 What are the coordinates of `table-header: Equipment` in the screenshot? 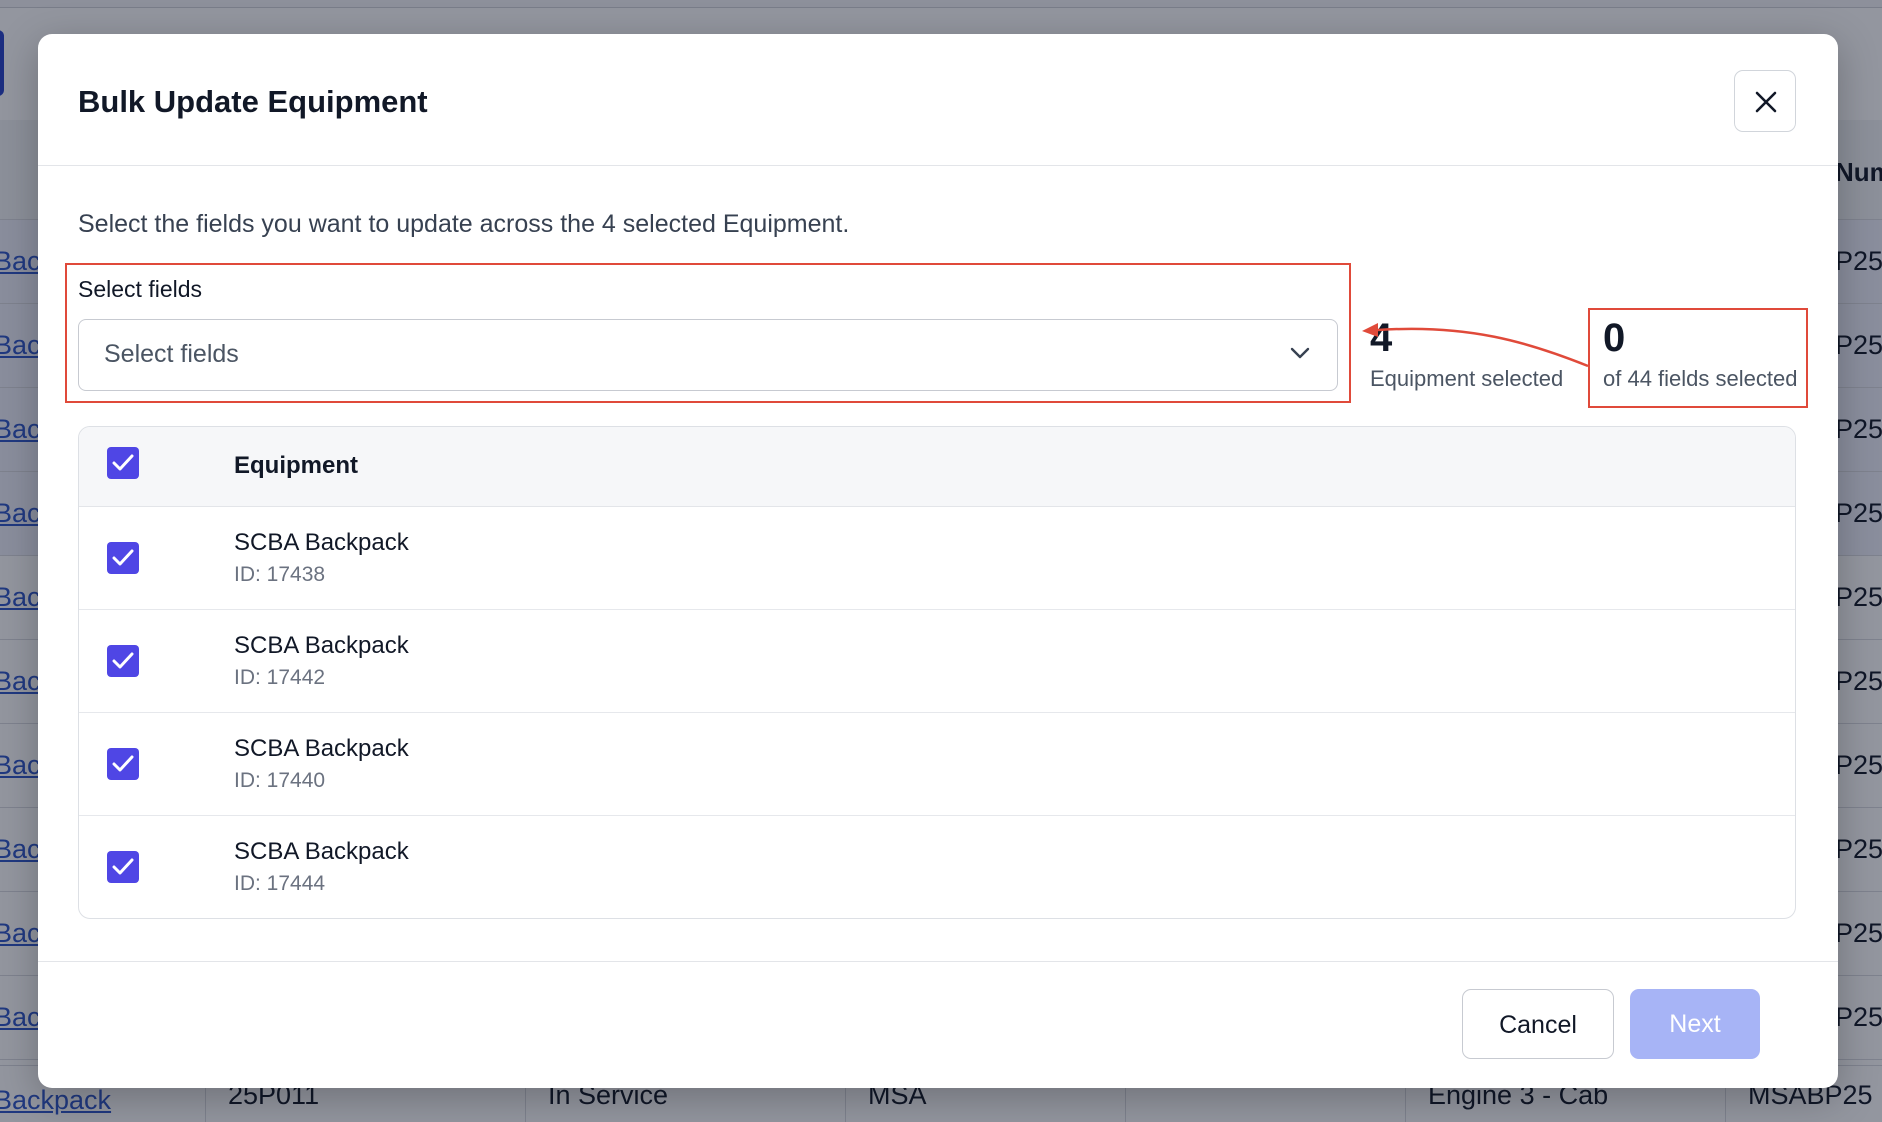 It's located at (937, 467).